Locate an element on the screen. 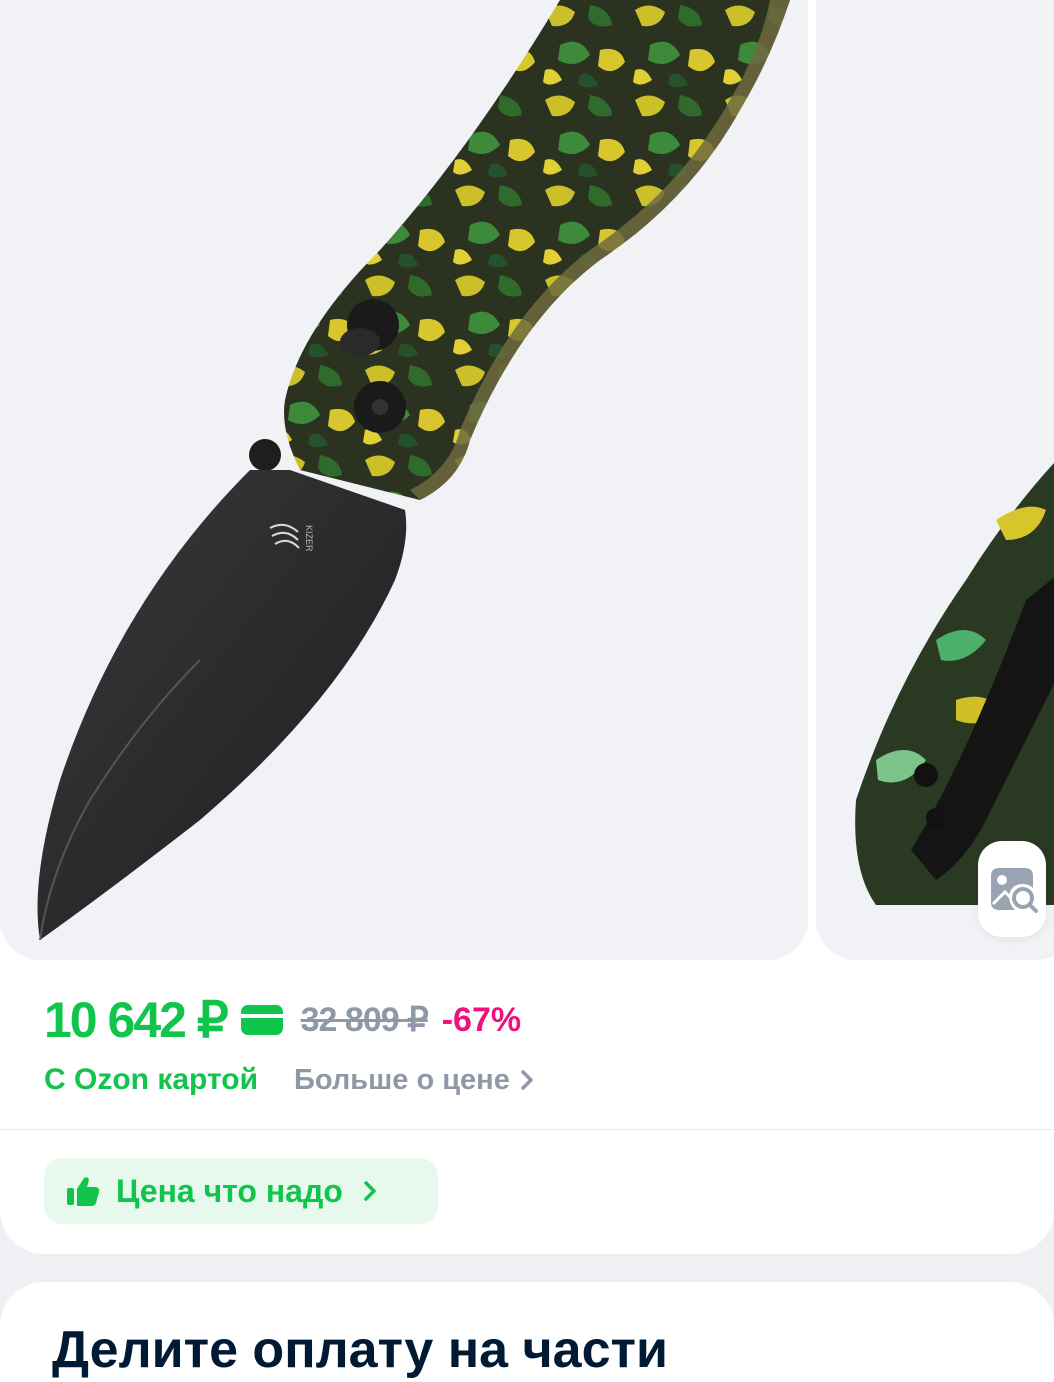  brand-mark: KIZER is located at coordinates (309, 538).